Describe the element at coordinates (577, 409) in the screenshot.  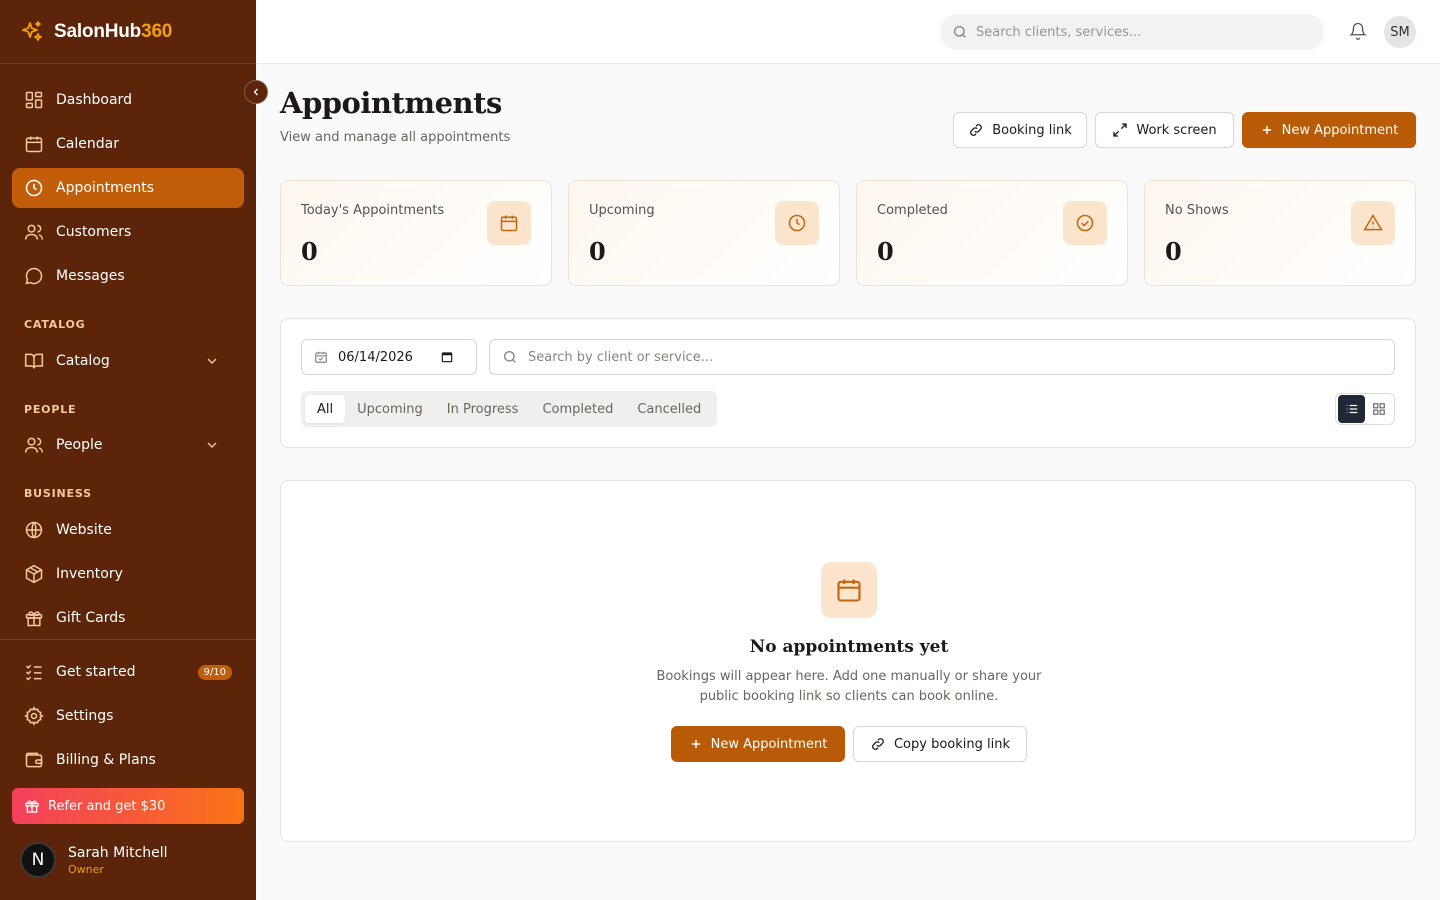
I see `tab-completed: Completed` at that location.